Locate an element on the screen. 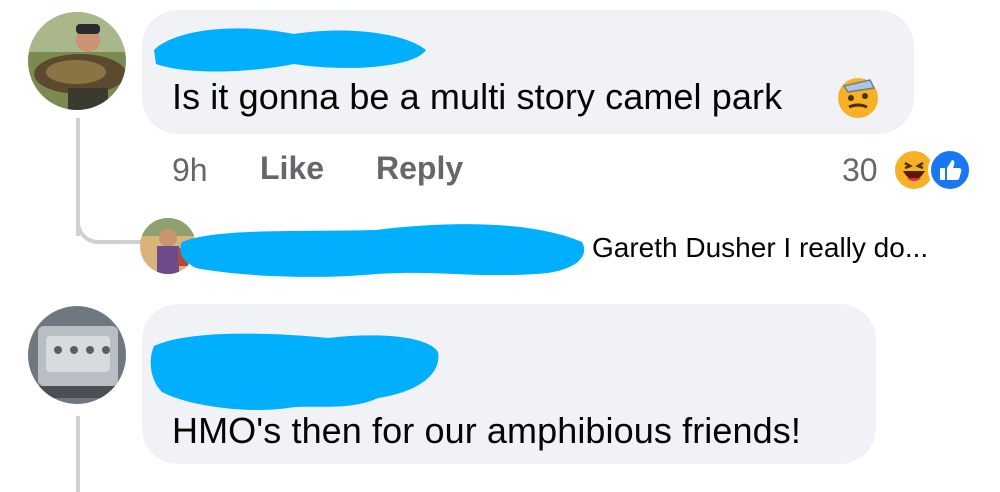 The height and width of the screenshot is (492, 1000). like-button: Like is located at coordinates (292, 168).